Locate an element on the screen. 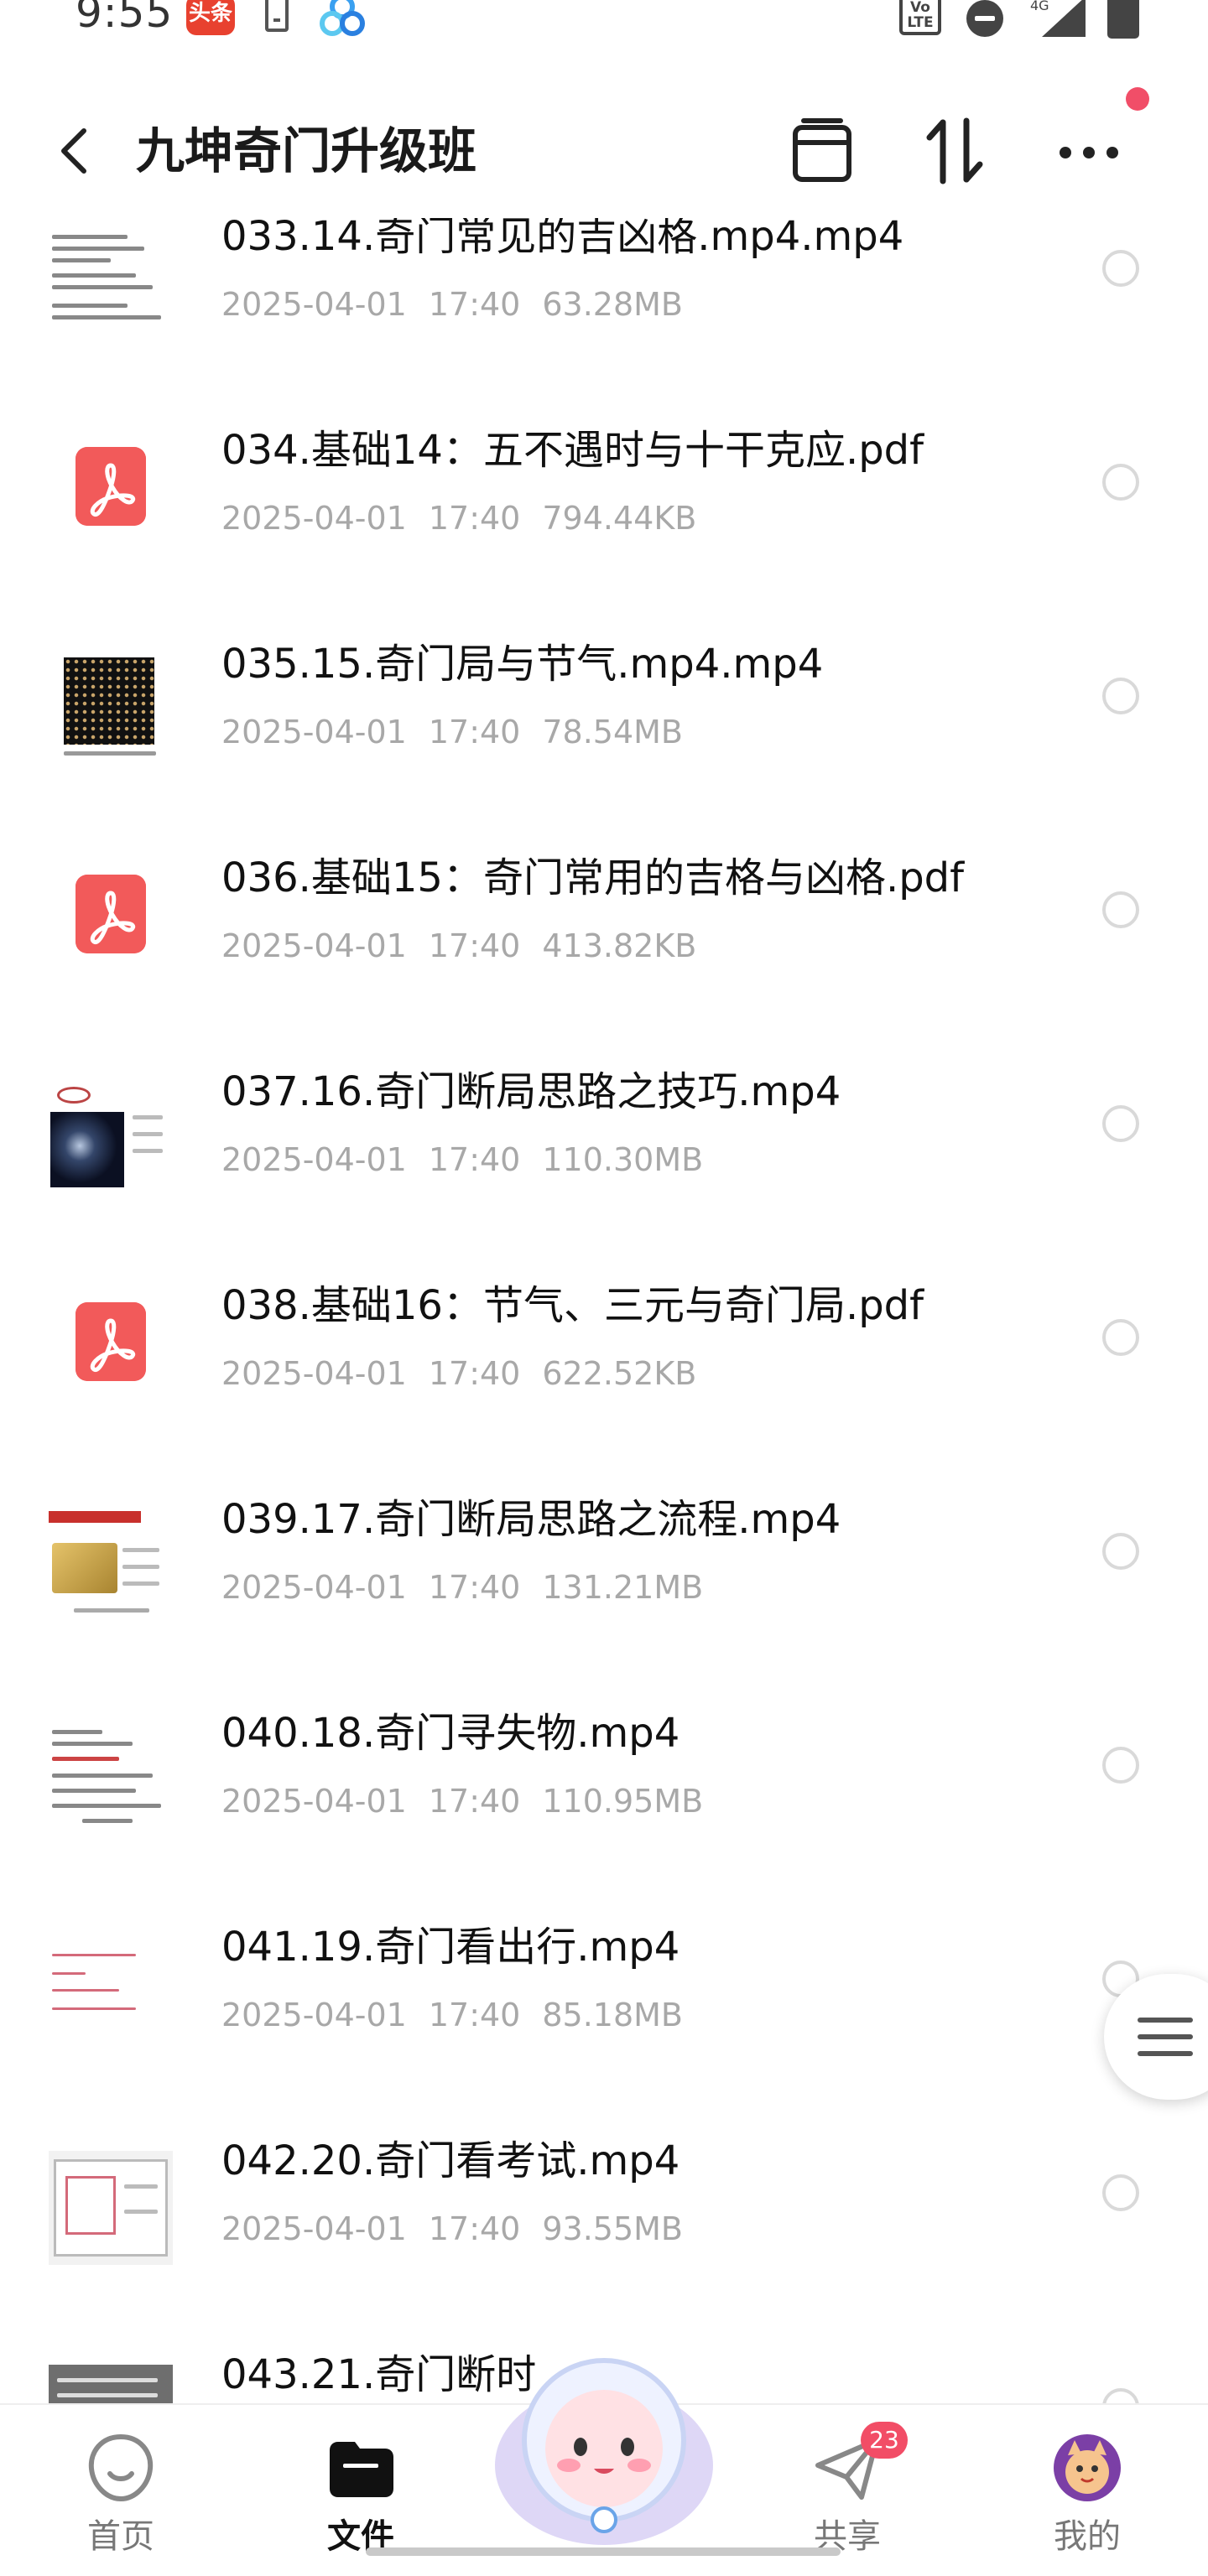 The width and height of the screenshot is (1208, 2576). file-meta: 2025-04-01 17:40 78.54MB is located at coordinates (453, 732).